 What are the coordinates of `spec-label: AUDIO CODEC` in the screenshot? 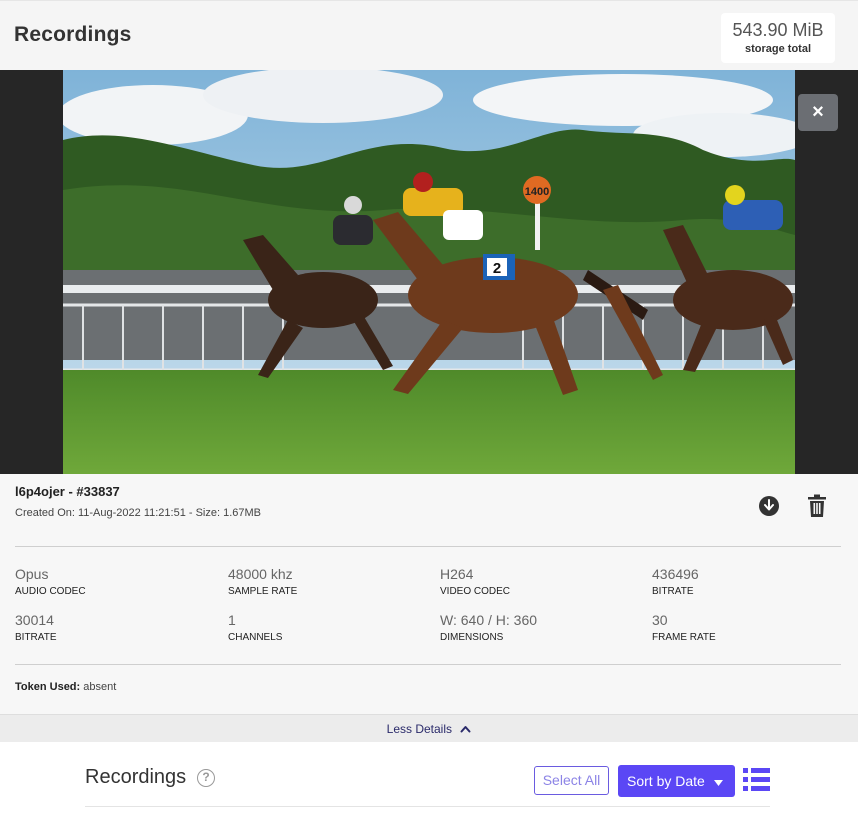 It's located at (50, 591).